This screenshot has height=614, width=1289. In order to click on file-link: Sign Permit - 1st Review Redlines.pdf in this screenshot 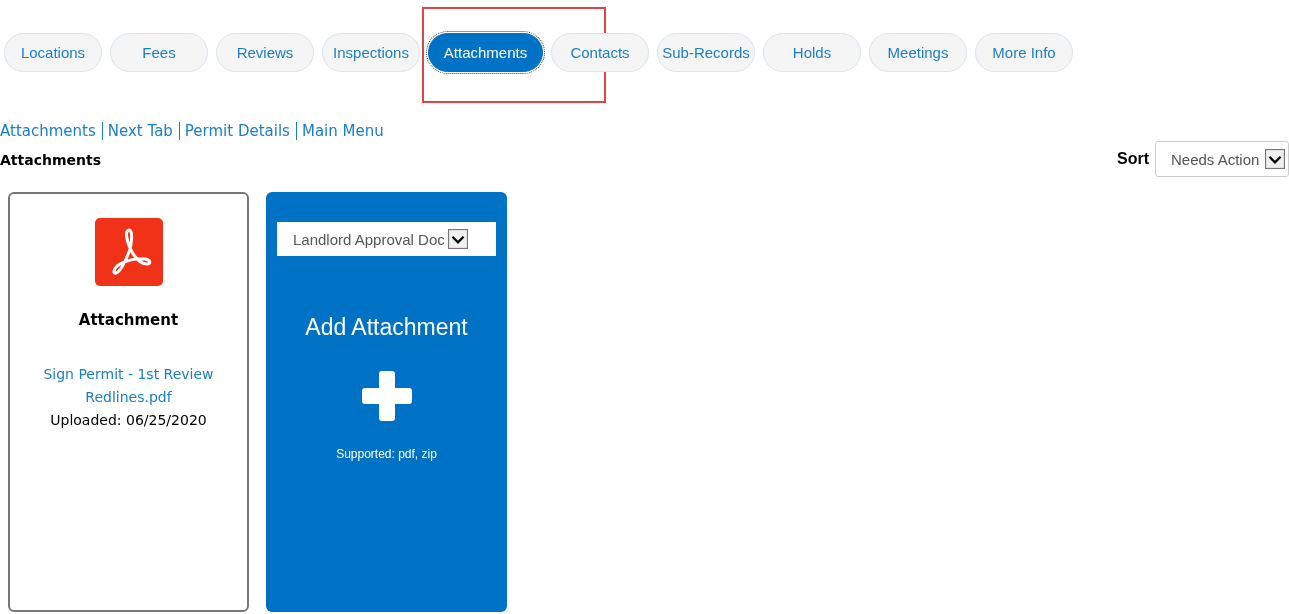, I will do `click(128, 386)`.